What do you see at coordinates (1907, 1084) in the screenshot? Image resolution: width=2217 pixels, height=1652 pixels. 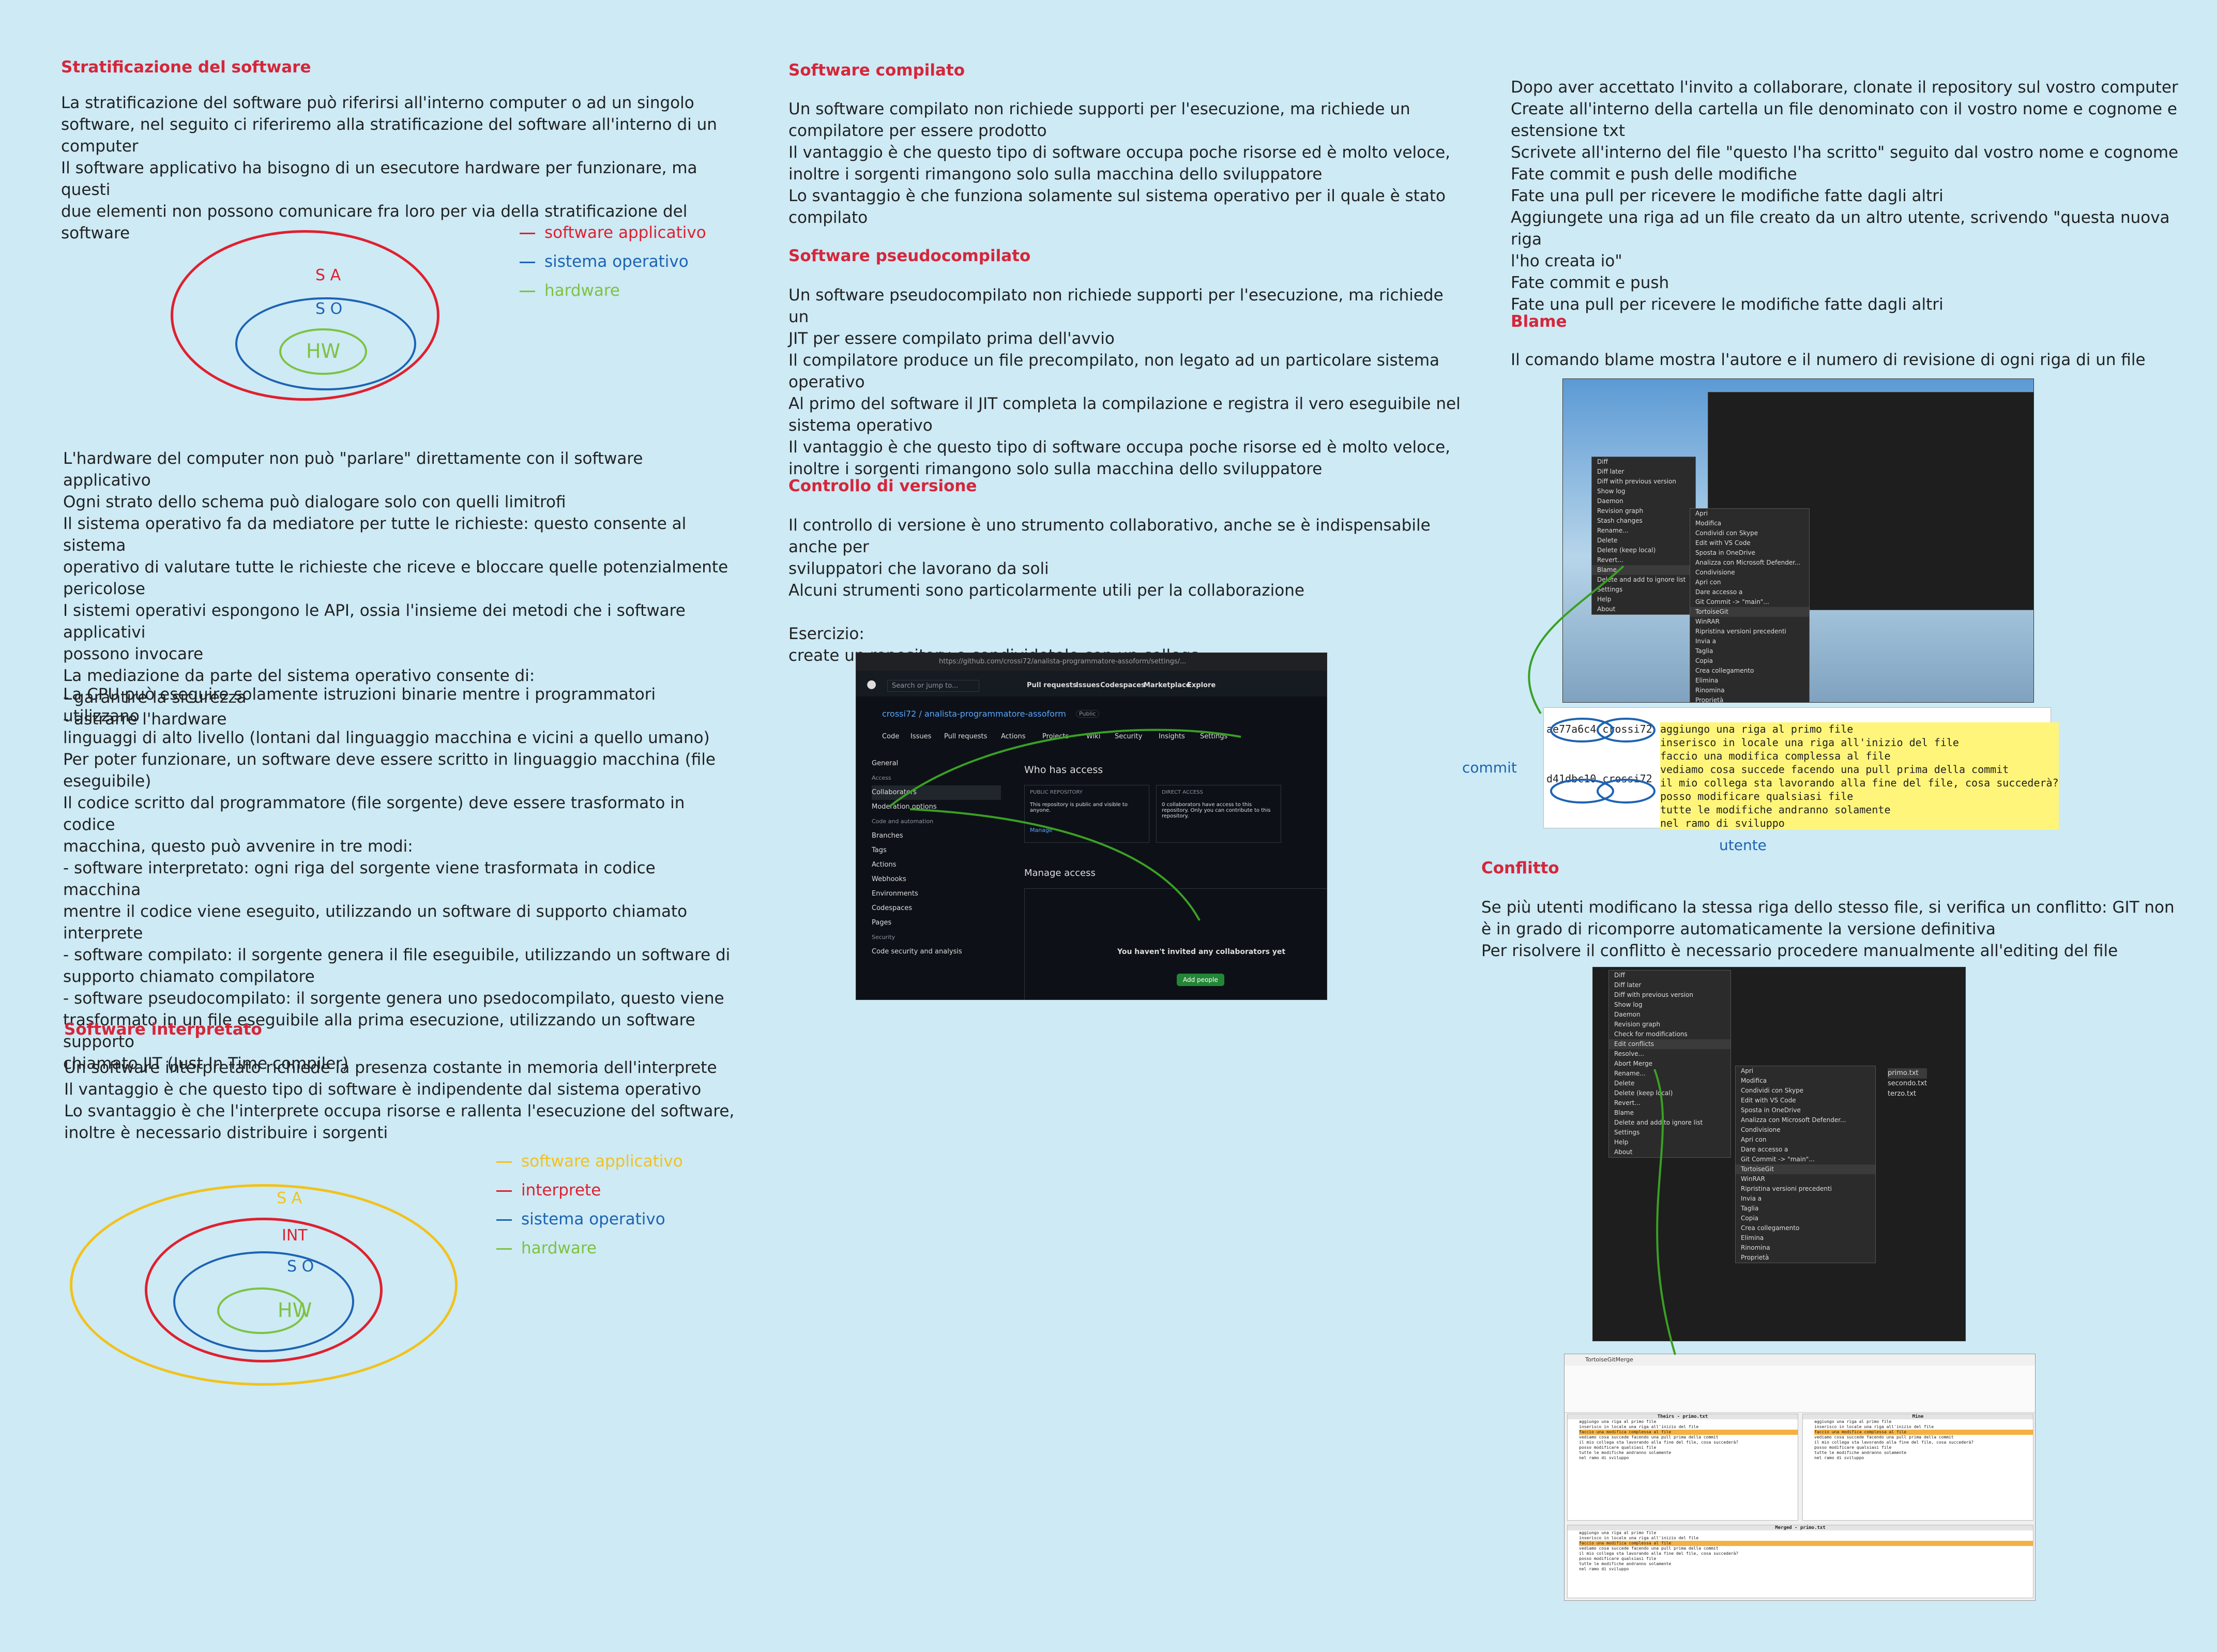 I see `file-item: secondo.txt` at bounding box center [1907, 1084].